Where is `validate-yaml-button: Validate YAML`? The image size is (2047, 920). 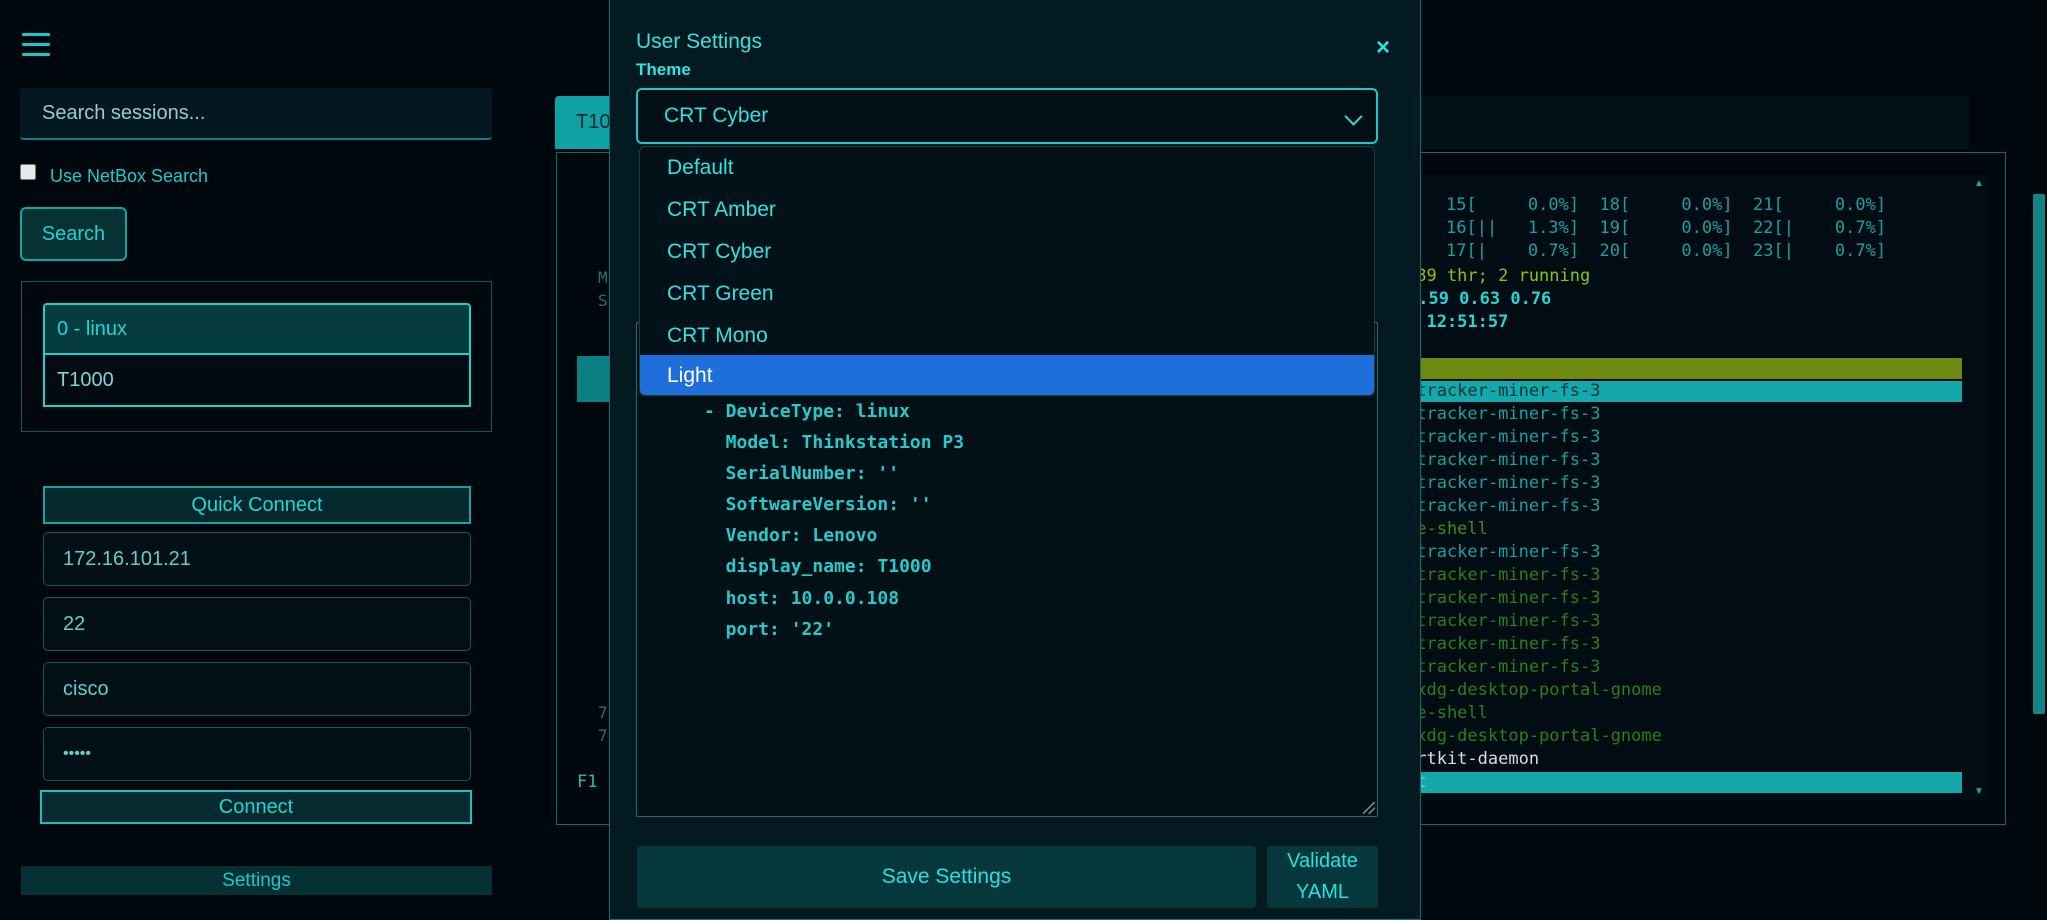
validate-yaml-button: Validate YAML is located at coordinates (1322, 877).